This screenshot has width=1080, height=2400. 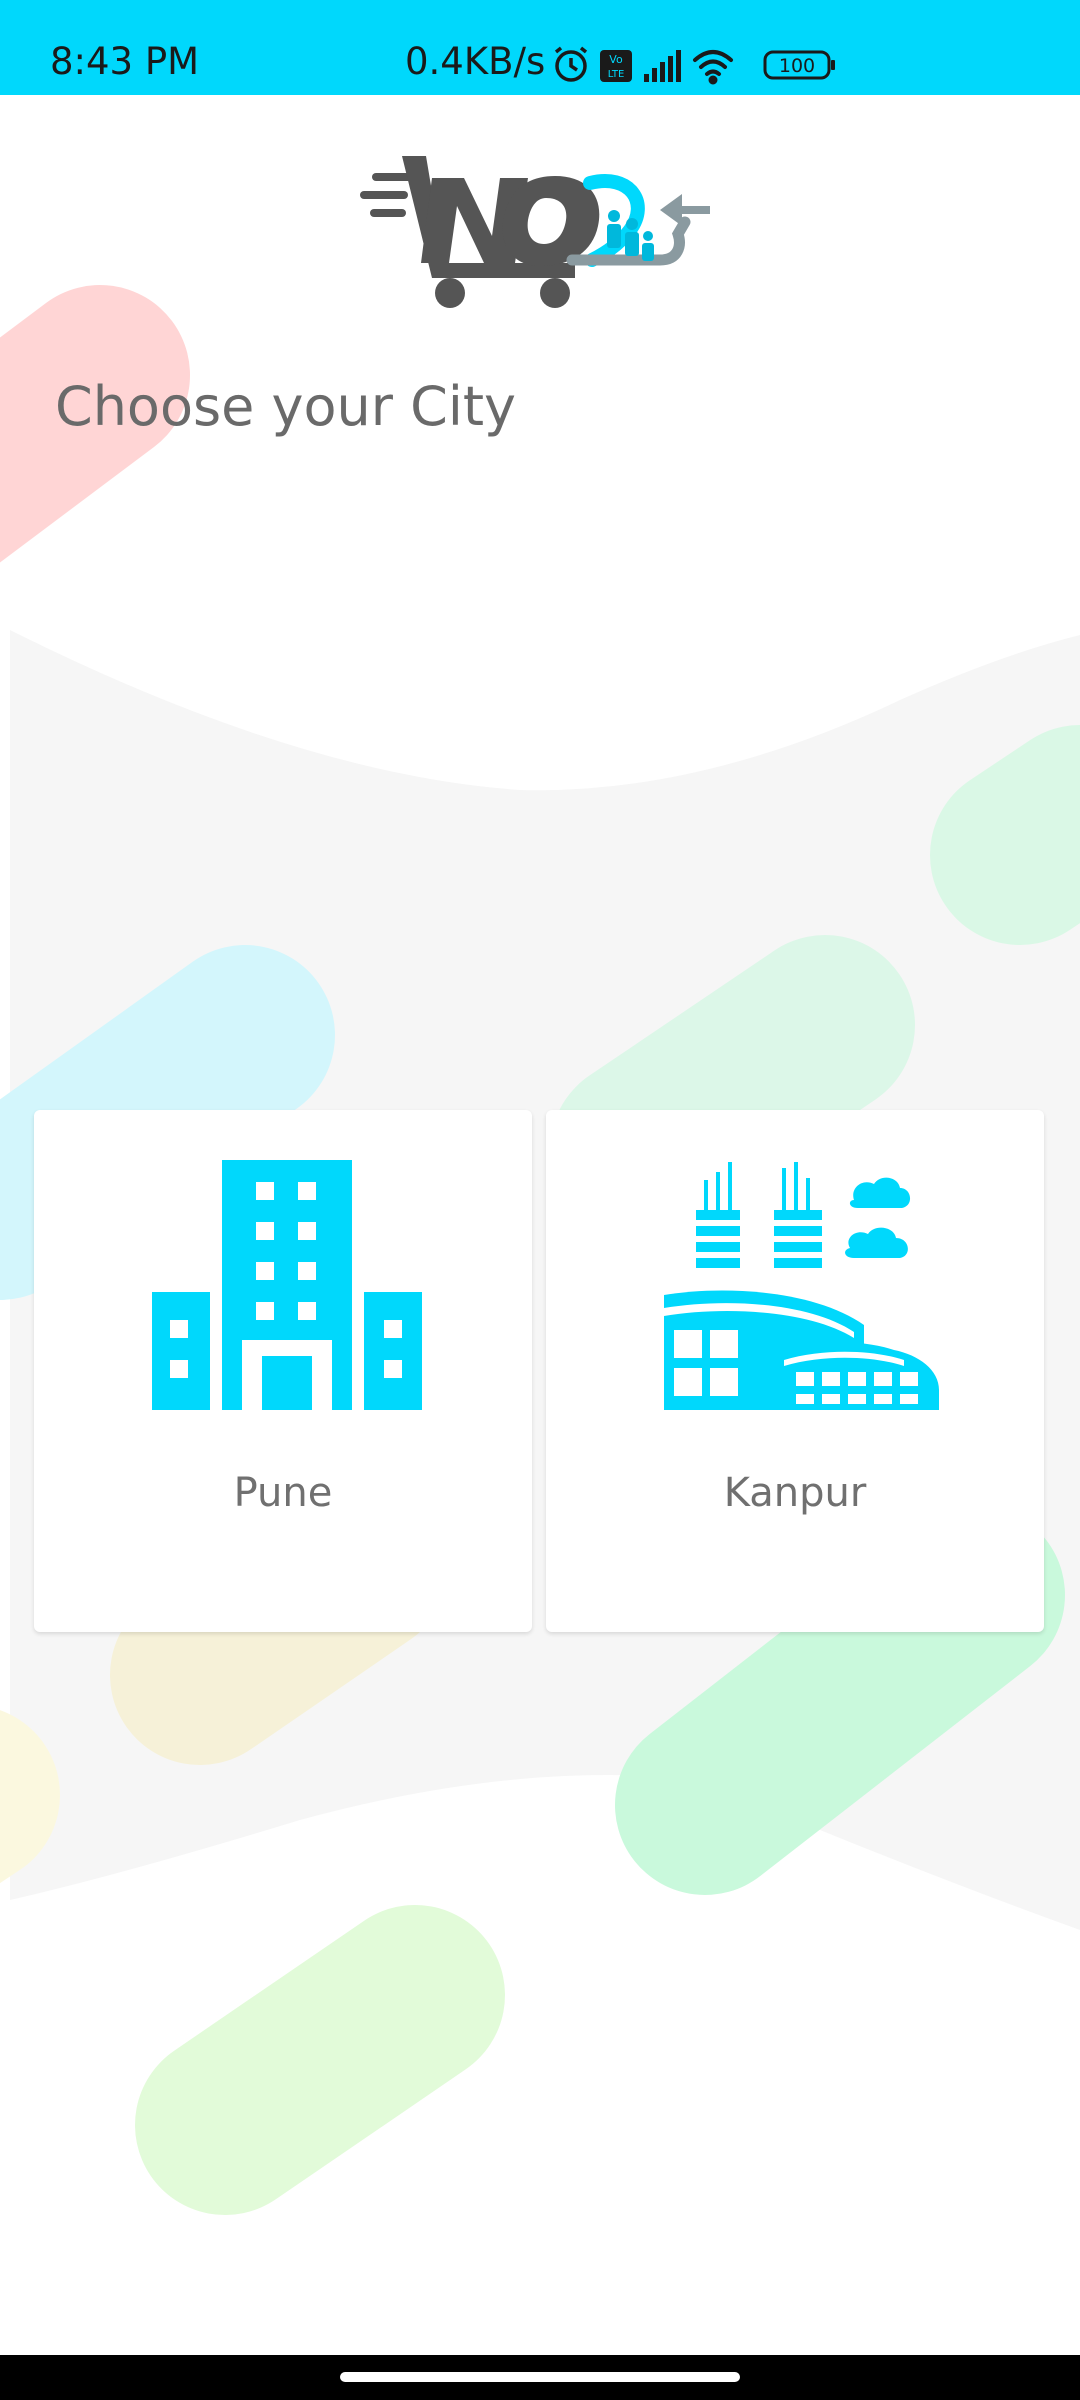 I want to click on office-buildings-icon, so click(x=287, y=1285).